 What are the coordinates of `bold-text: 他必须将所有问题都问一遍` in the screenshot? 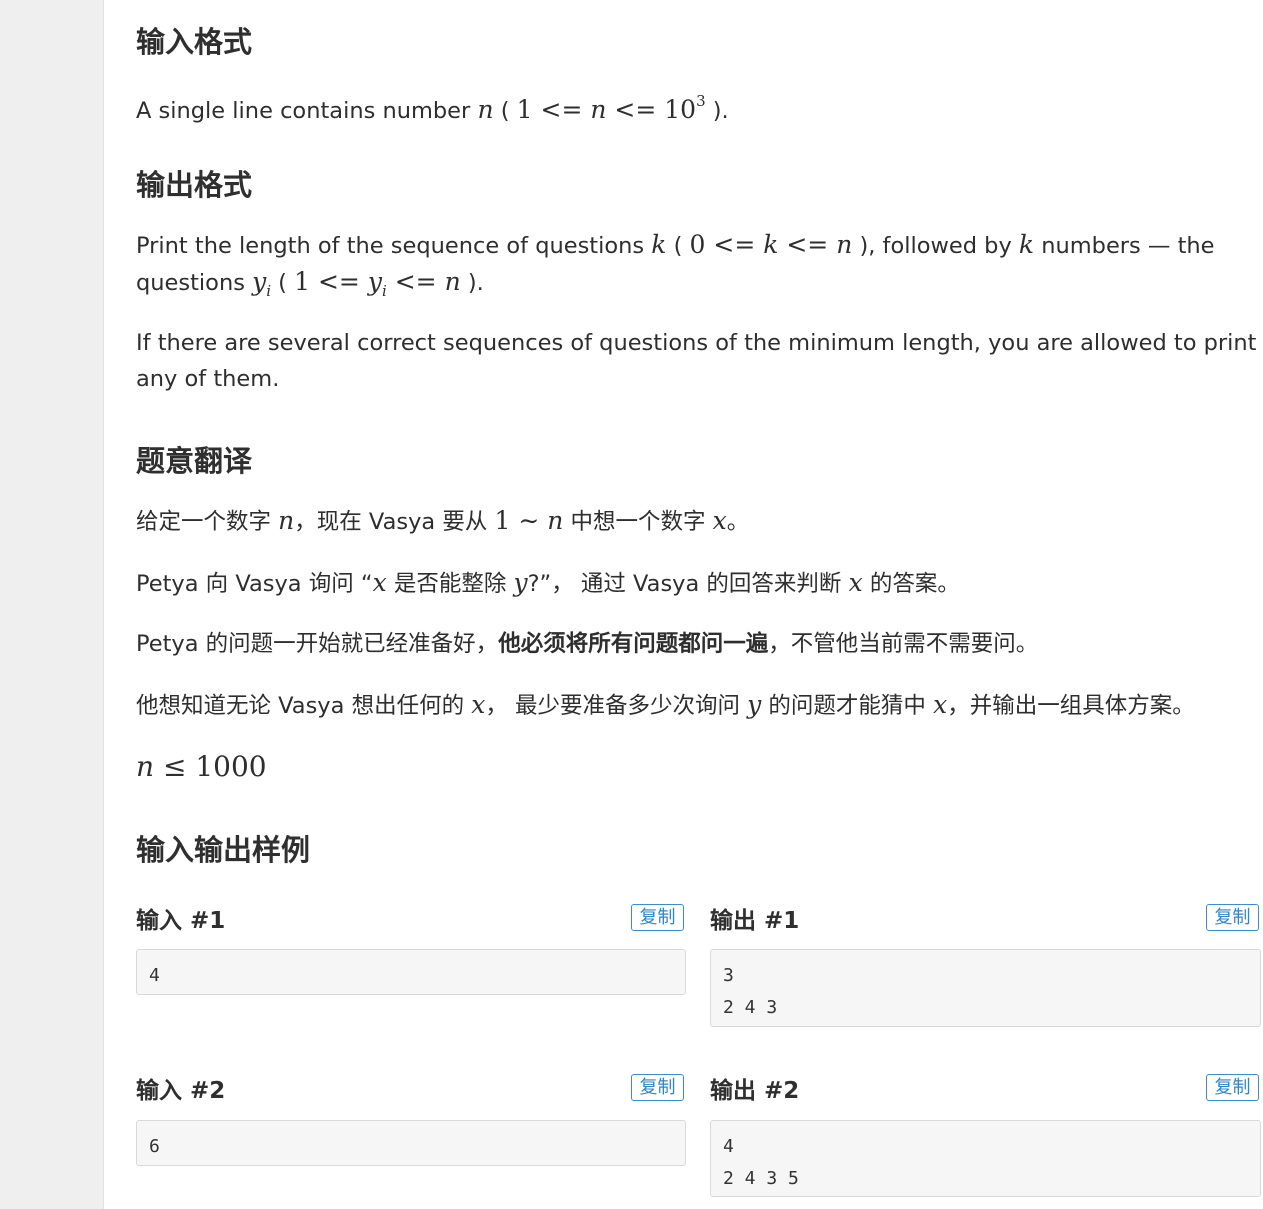 It's located at (633, 644).